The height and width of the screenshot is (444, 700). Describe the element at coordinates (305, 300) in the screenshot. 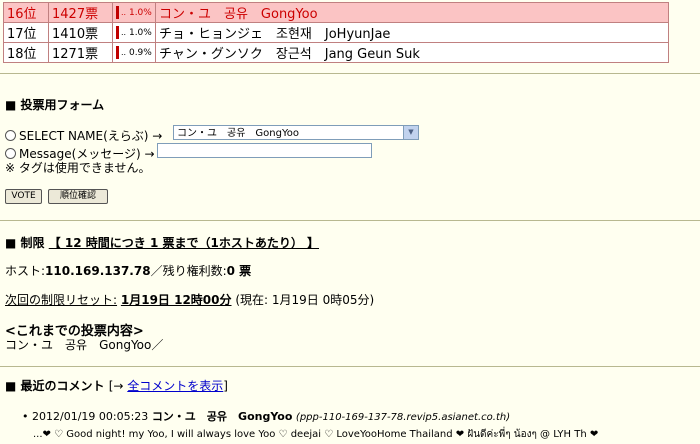

I see `current-time: (現在: 1月19日 0時05分)` at that location.